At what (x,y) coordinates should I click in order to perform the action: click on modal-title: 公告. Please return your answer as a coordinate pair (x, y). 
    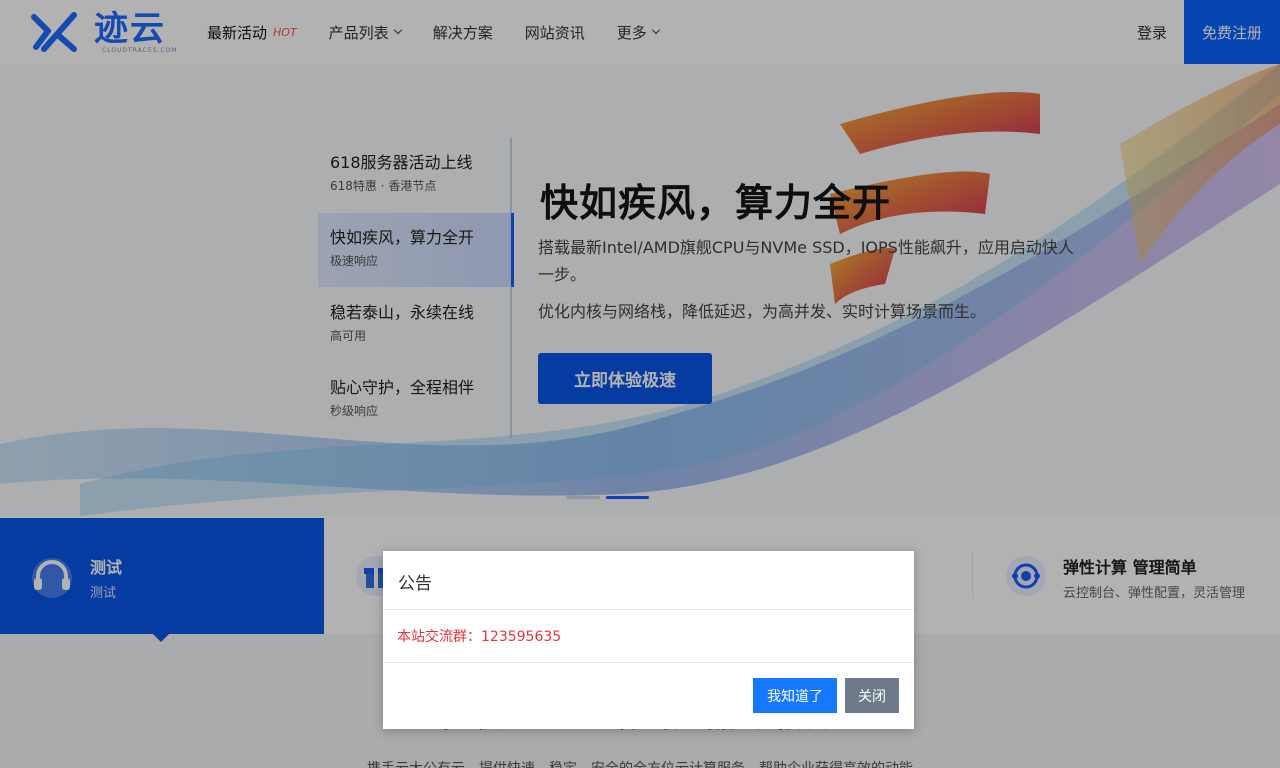
    Looking at the image, I should click on (648, 580).